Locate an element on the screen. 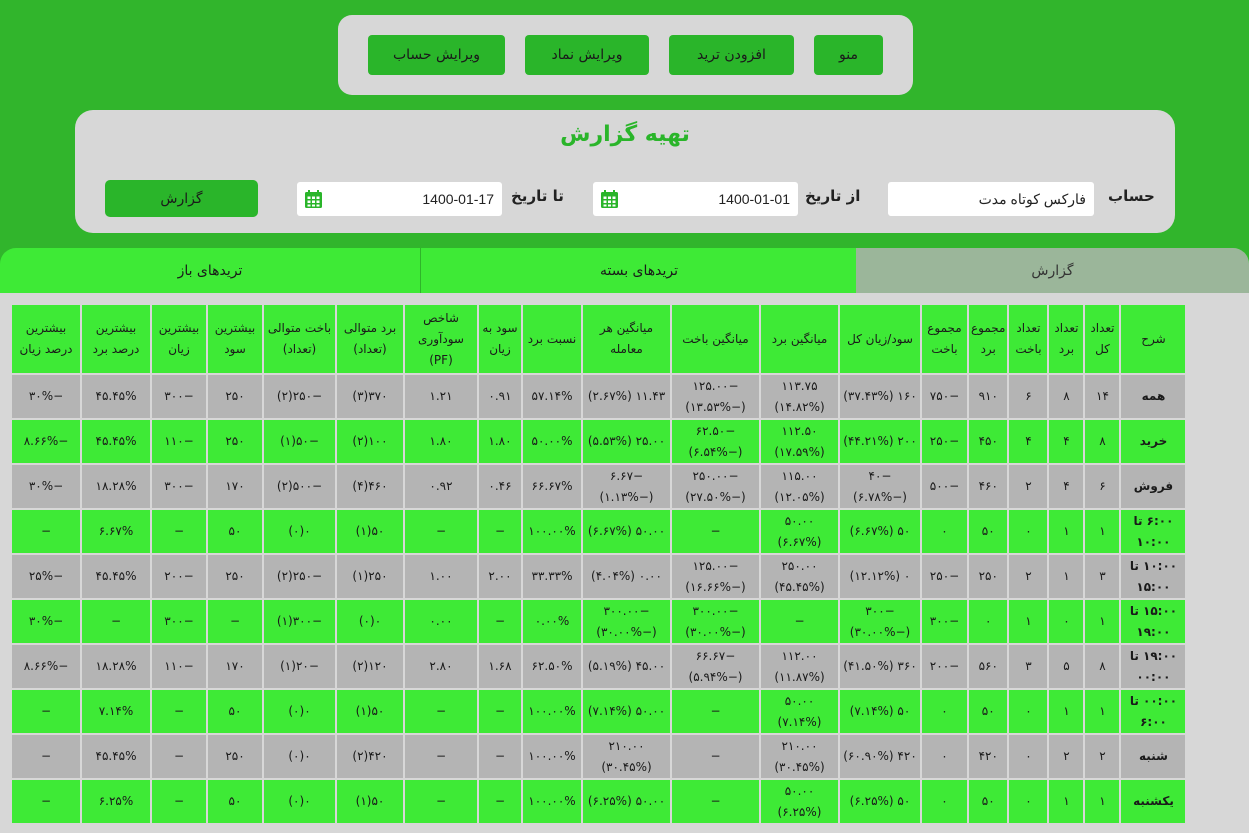 The height and width of the screenshot is (833, 1249). table-cell: ۹۱۰ is located at coordinates (988, 396).